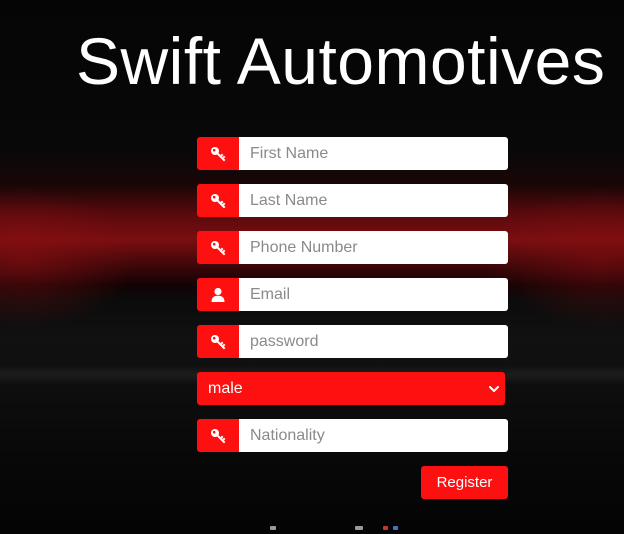  I want to click on password-input, so click(373, 341).